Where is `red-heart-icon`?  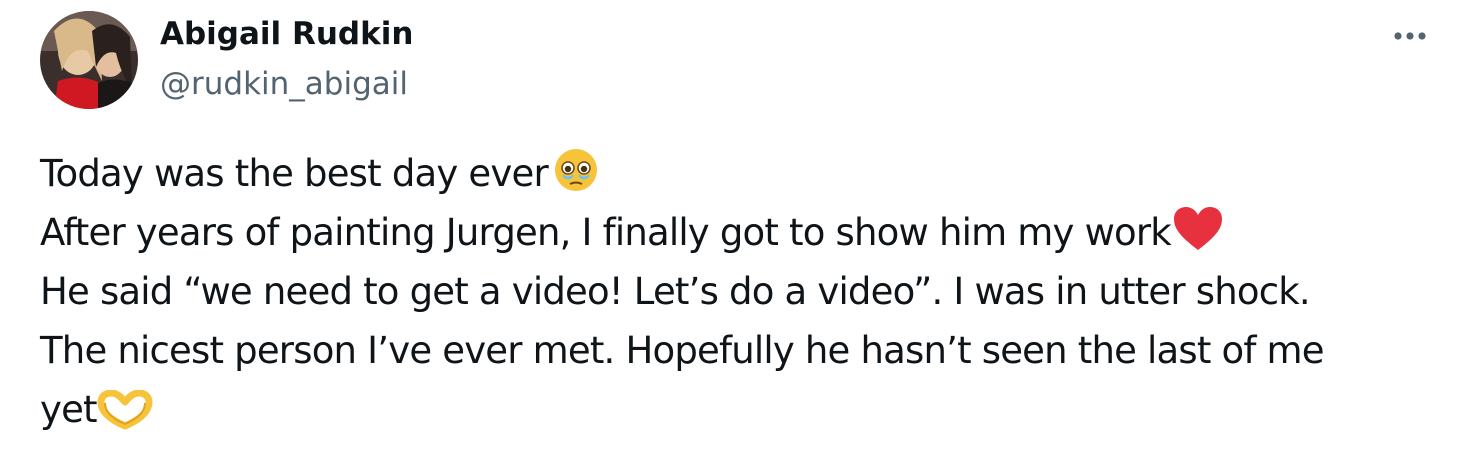 red-heart-icon is located at coordinates (1198, 229).